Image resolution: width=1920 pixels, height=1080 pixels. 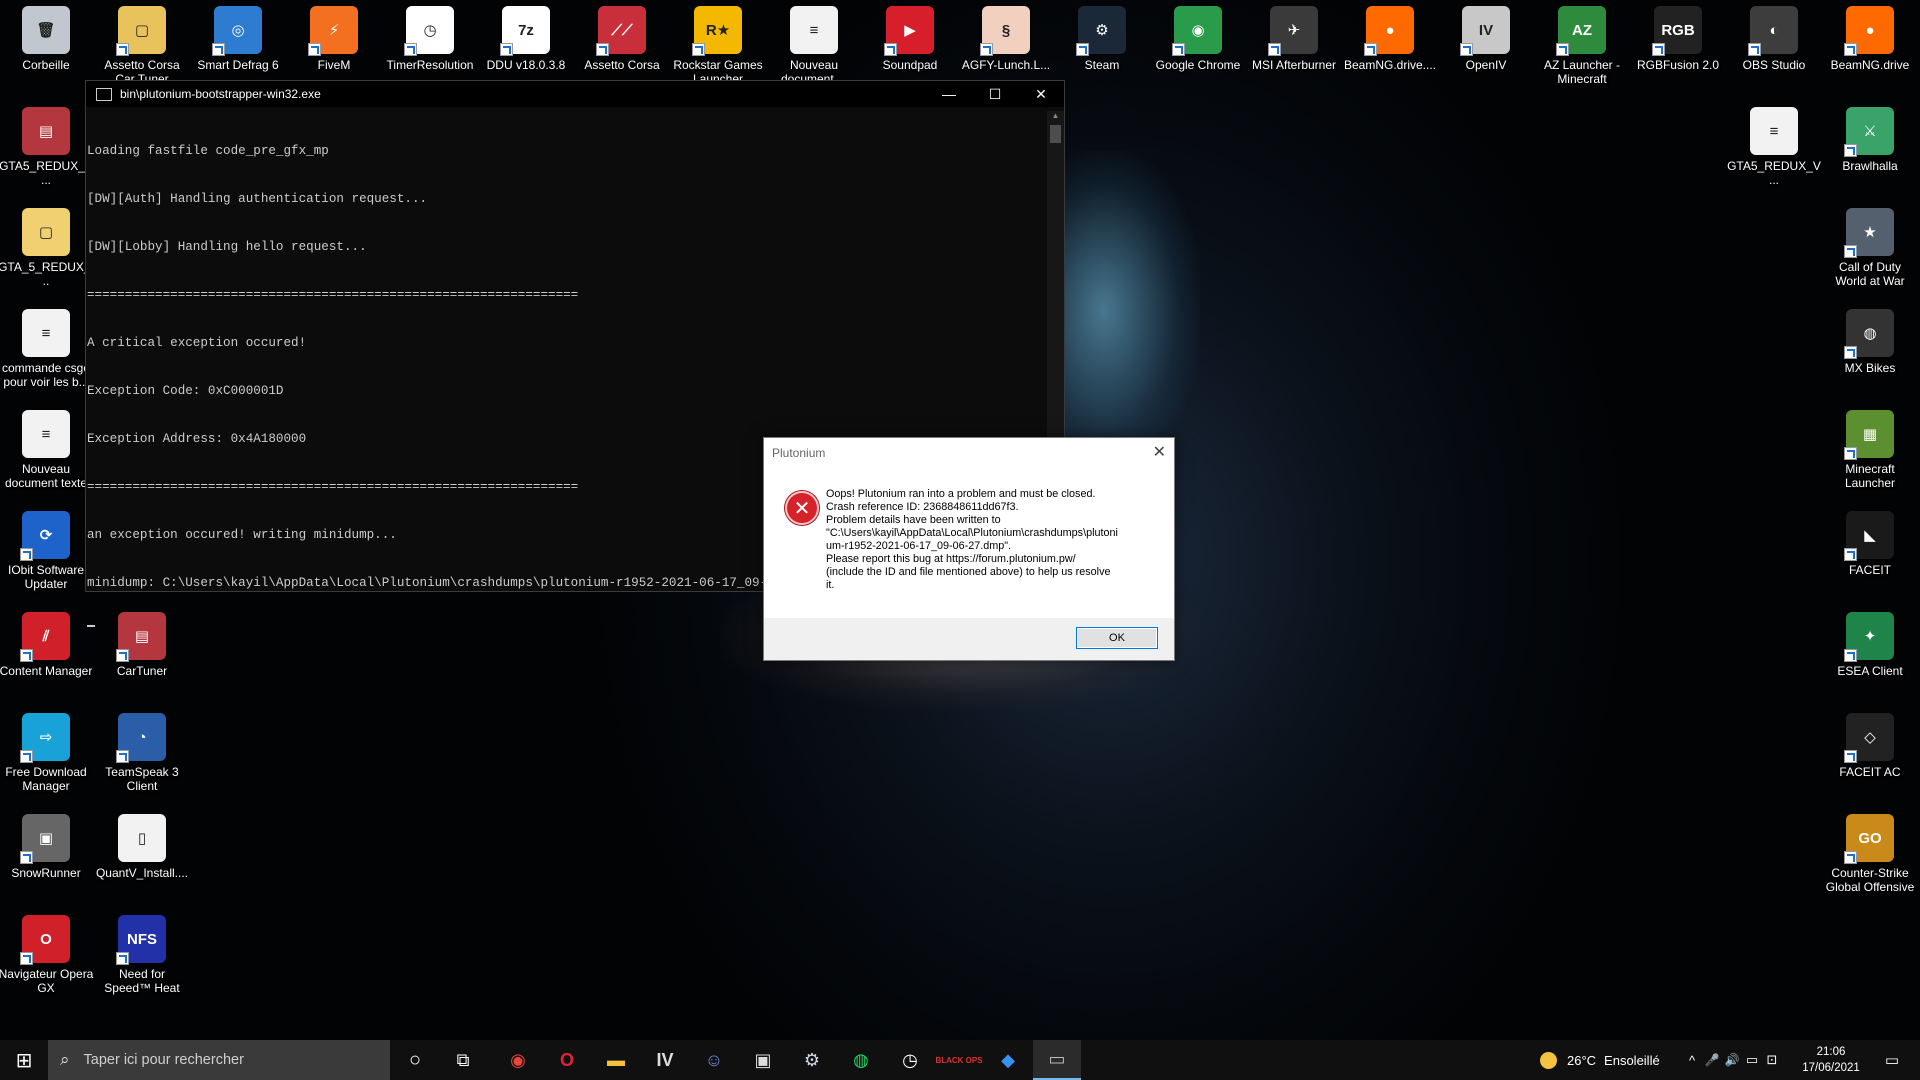 What do you see at coordinates (1870, 353) in the screenshot?
I see `desktop-icon: ◍ MX Bikes` at bounding box center [1870, 353].